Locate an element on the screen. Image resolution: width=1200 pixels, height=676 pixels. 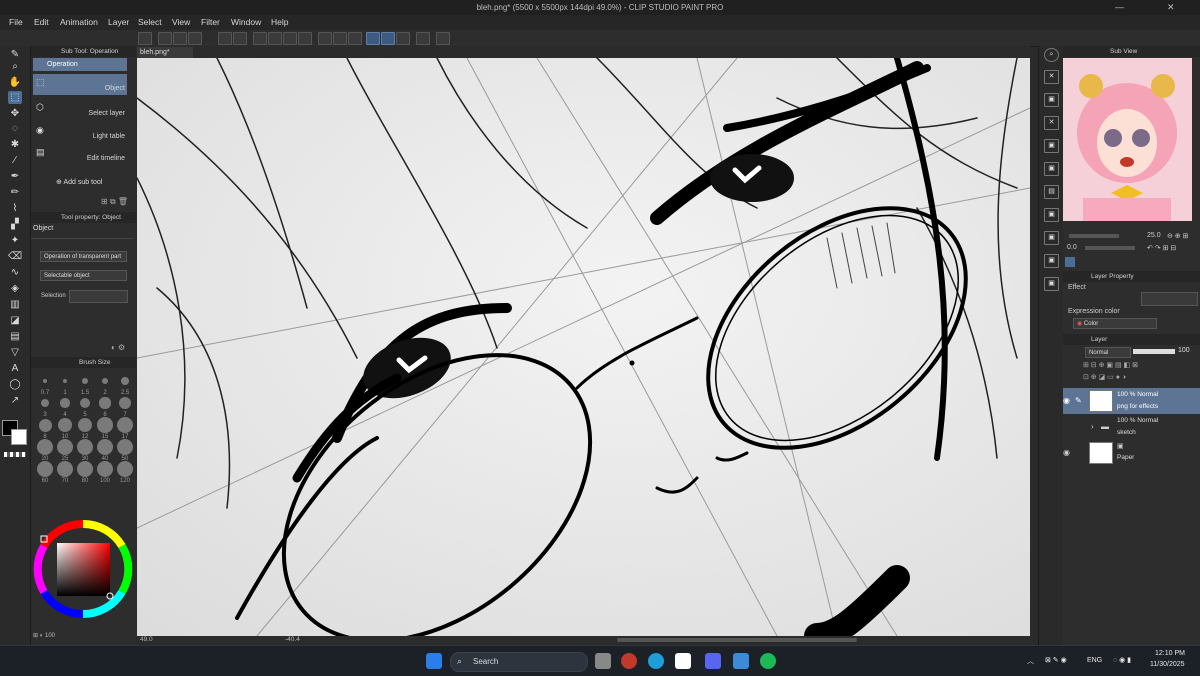
opacity-value: 100 is located at coordinates (1184, 350).